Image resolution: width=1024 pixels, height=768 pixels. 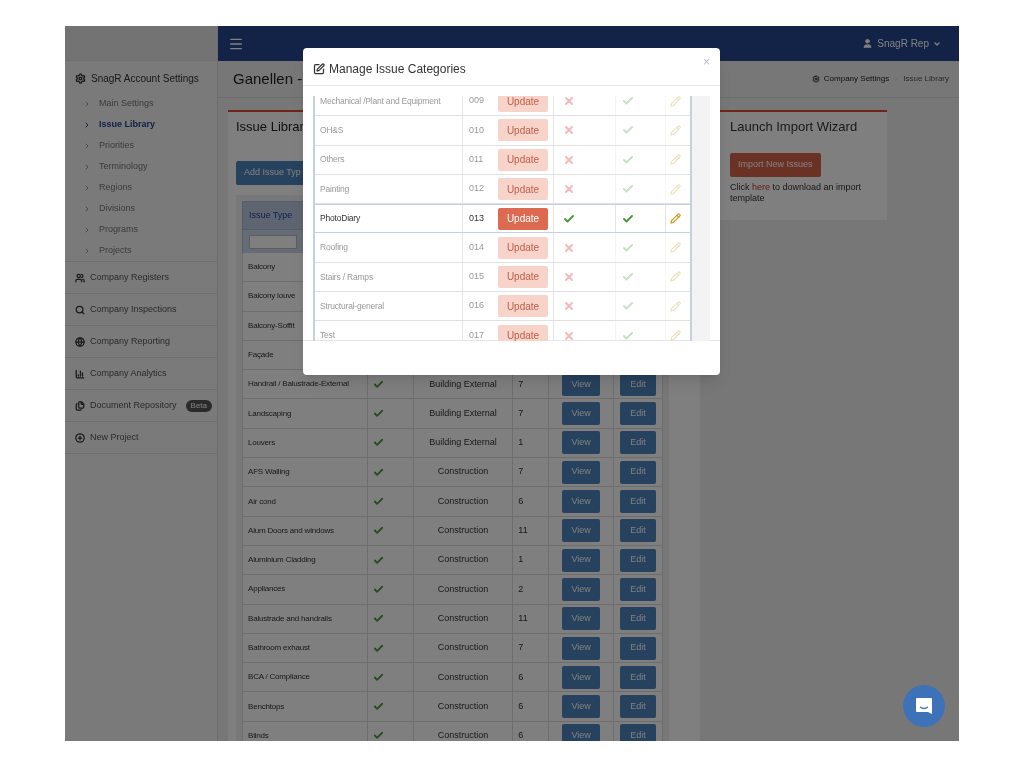 I want to click on submenu-item: Terminology, so click(x=141, y=166).